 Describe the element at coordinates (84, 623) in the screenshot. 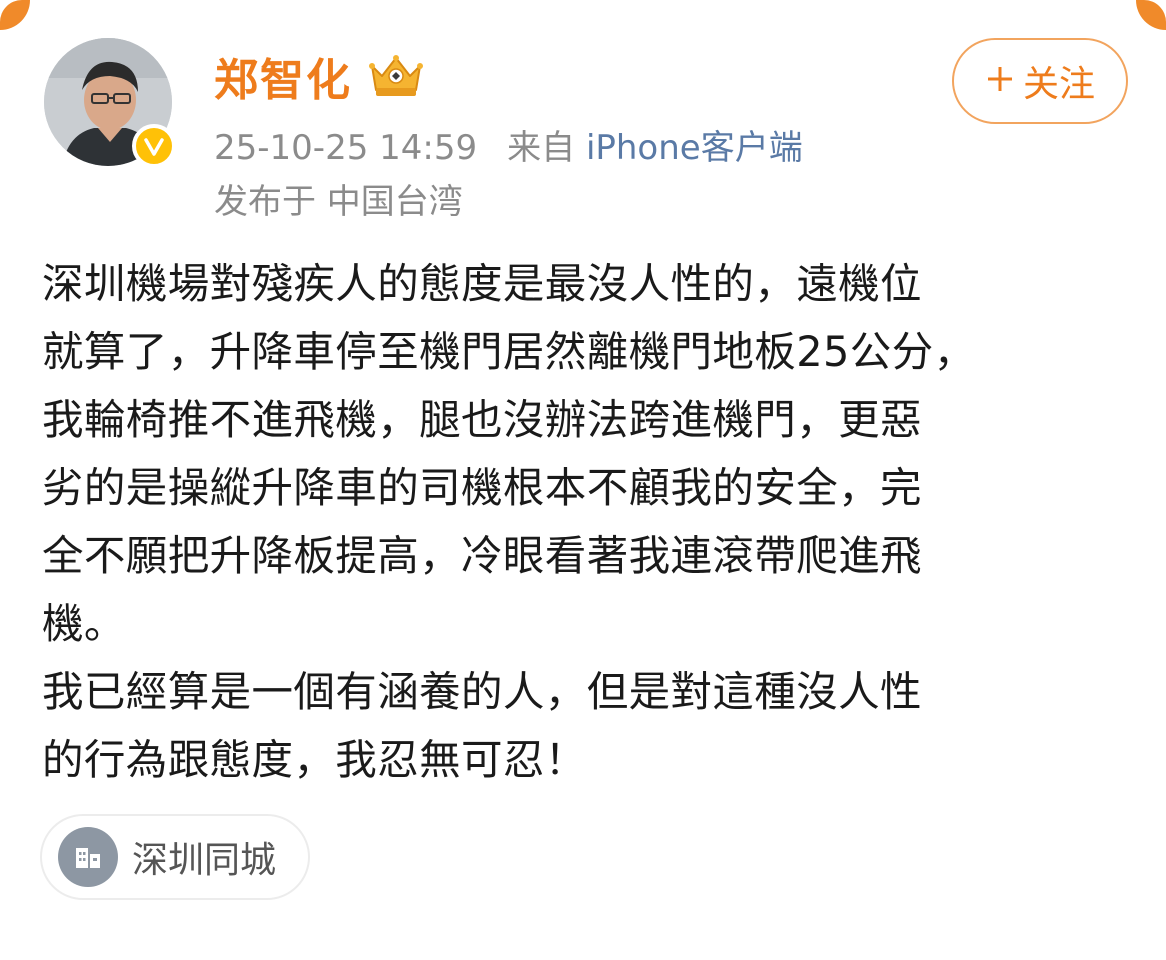

I see `content-line: 機。` at that location.